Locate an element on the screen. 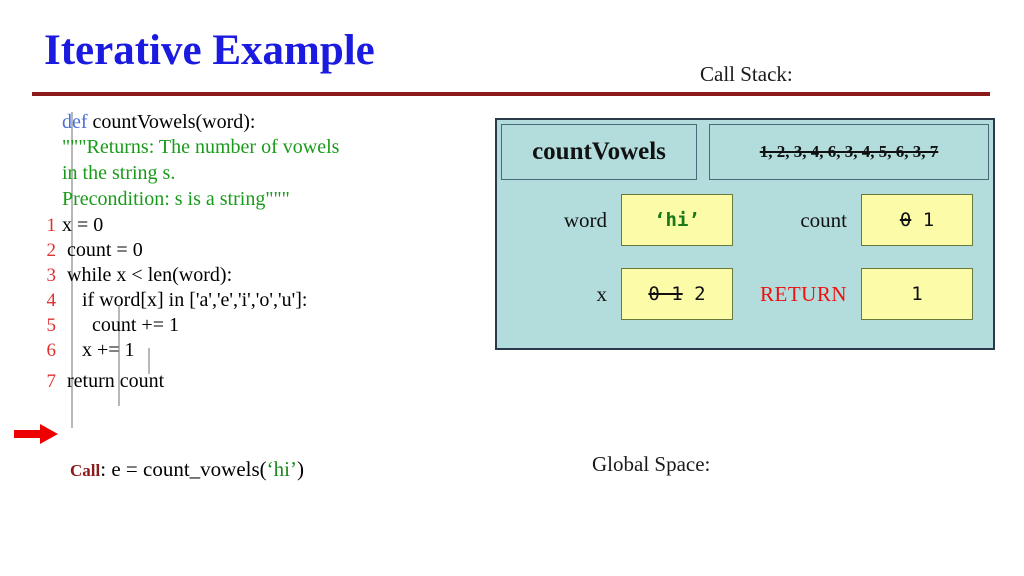 Image resolution: width=1024 pixels, height=576 pixels. code-text-1: x = 0 is located at coordinates (83, 225).